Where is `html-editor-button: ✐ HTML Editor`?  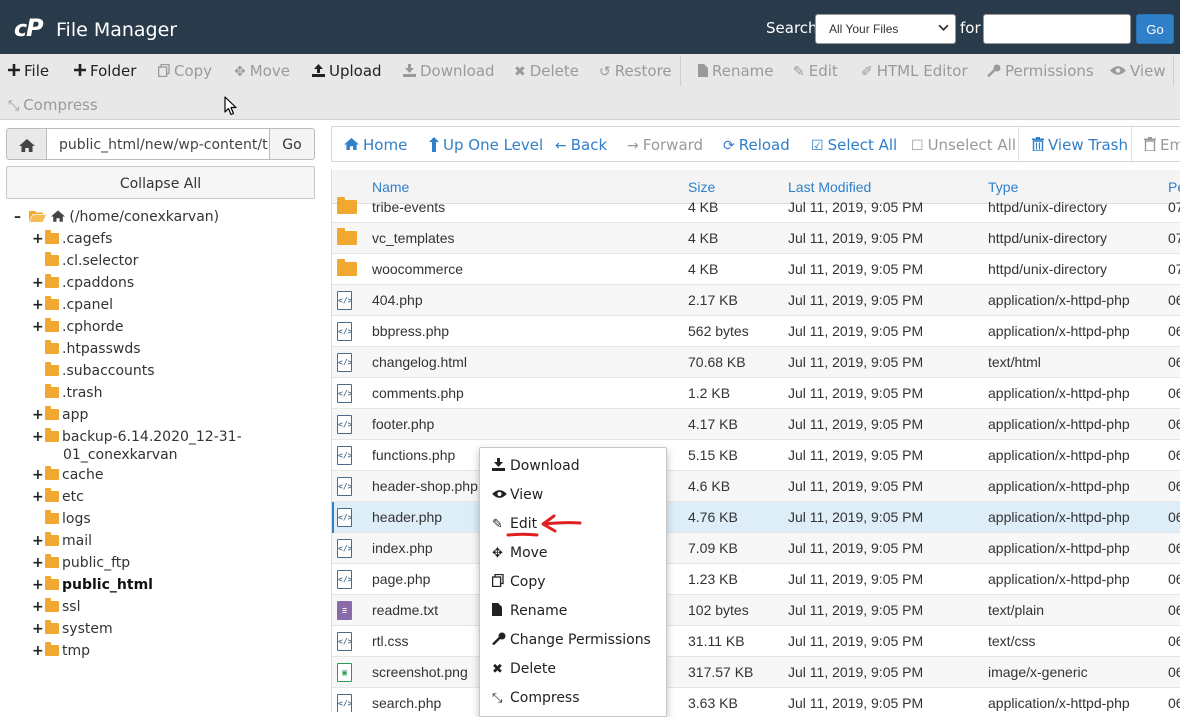 html-editor-button: ✐ HTML Editor is located at coordinates (914, 71).